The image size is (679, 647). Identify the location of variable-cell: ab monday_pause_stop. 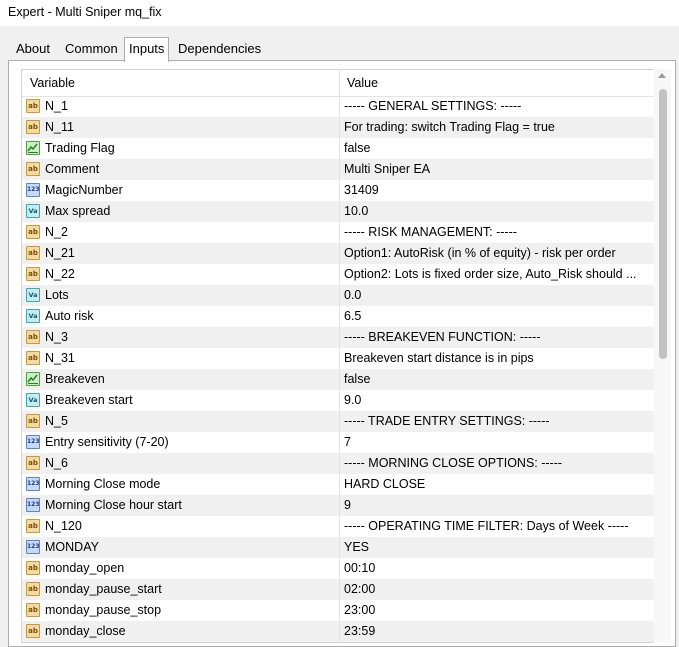
(181, 610).